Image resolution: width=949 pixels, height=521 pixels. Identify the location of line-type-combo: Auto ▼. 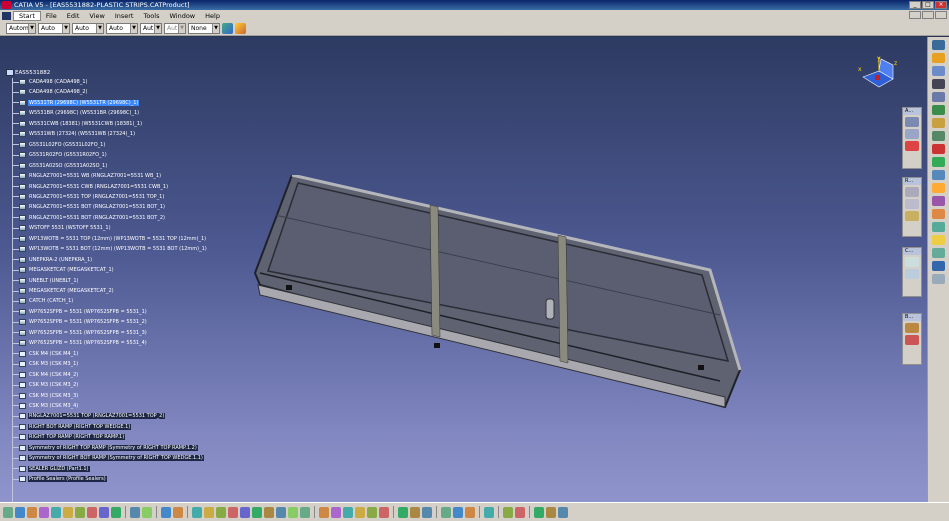
(122, 28).